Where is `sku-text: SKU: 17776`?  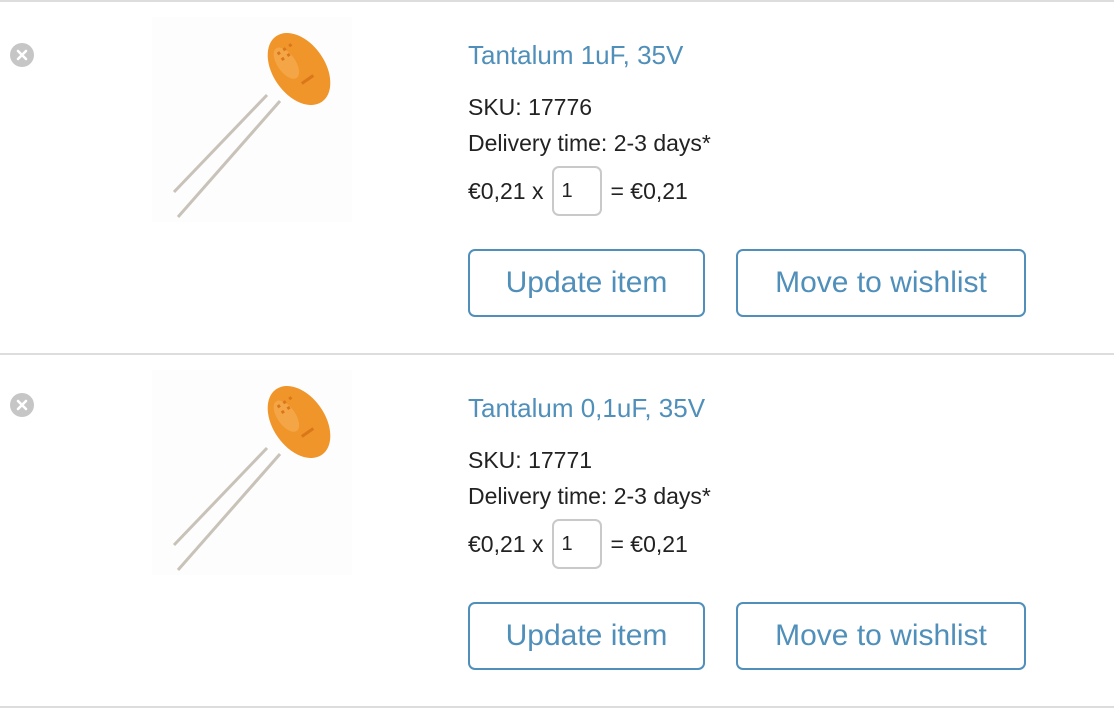 sku-text: SKU: 17776 is located at coordinates (530, 107).